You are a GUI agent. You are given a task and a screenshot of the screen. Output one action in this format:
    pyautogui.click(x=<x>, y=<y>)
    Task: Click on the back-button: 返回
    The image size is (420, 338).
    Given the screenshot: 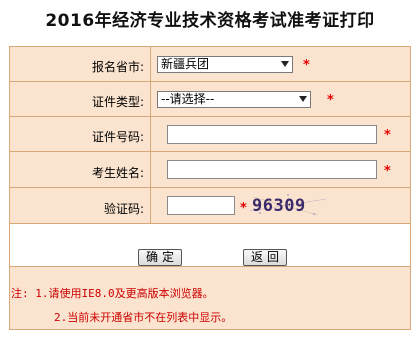 What is the action you would take?
    pyautogui.click(x=265, y=257)
    